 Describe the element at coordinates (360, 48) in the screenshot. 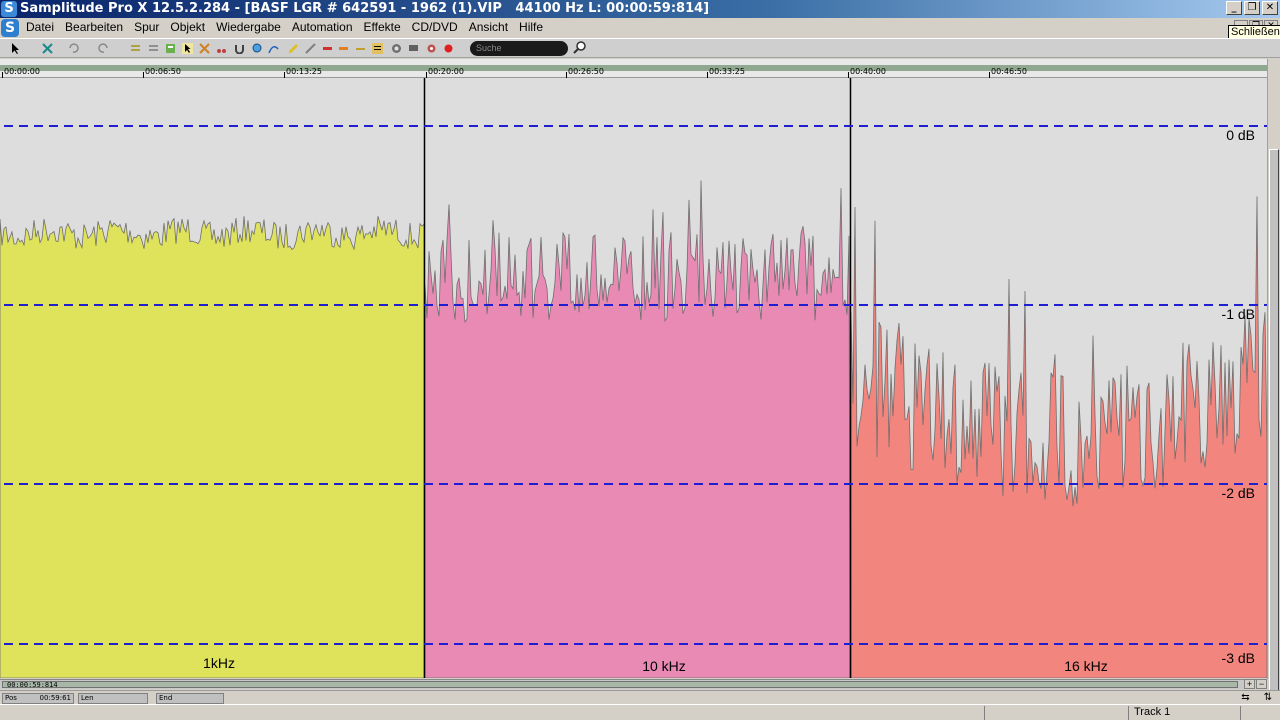

I see `volume-icon` at that location.